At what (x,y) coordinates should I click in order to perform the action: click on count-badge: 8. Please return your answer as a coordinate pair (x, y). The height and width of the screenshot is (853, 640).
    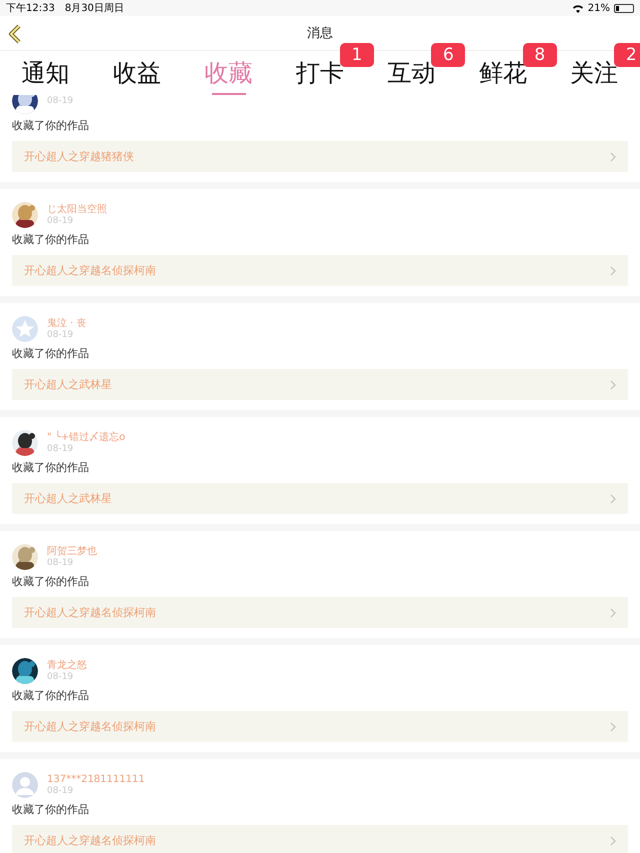
    Looking at the image, I should click on (539, 55).